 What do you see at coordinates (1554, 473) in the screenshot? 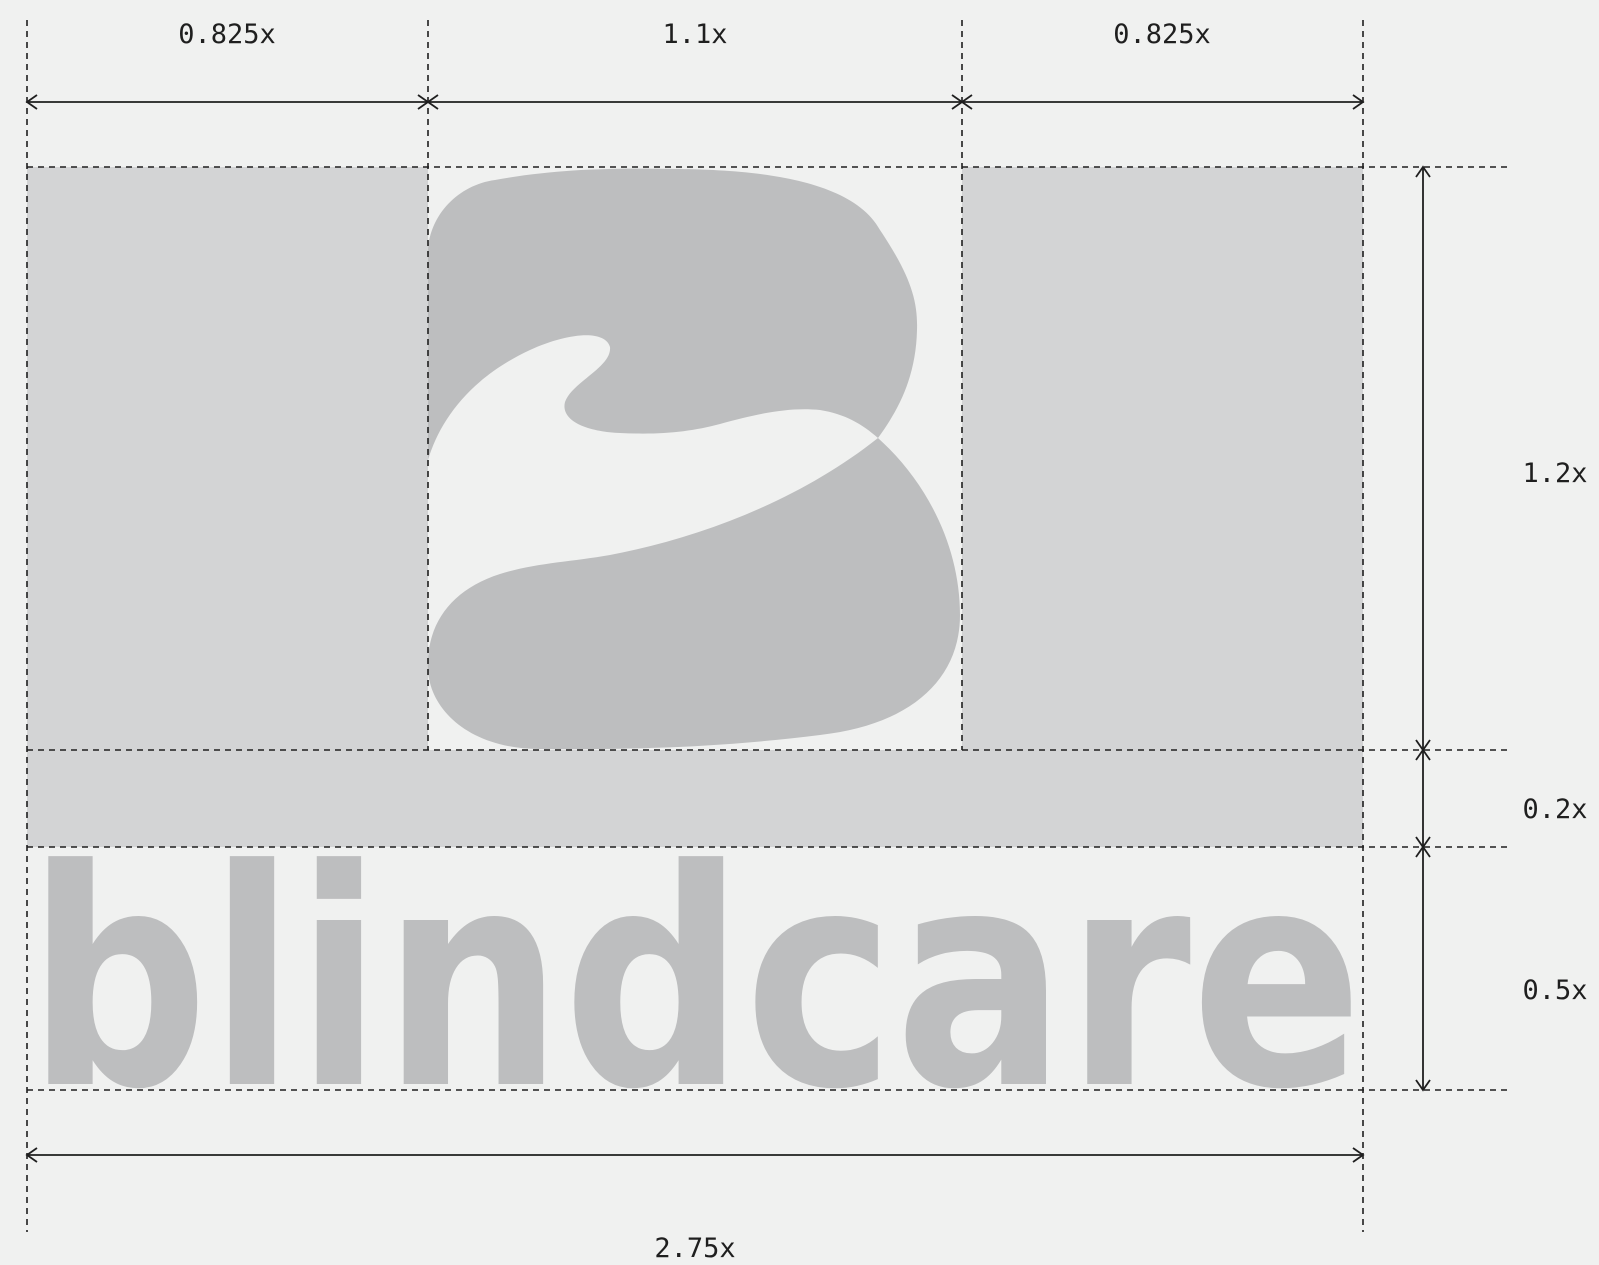
I see `label-right-mark-height: 1.2x` at bounding box center [1554, 473].